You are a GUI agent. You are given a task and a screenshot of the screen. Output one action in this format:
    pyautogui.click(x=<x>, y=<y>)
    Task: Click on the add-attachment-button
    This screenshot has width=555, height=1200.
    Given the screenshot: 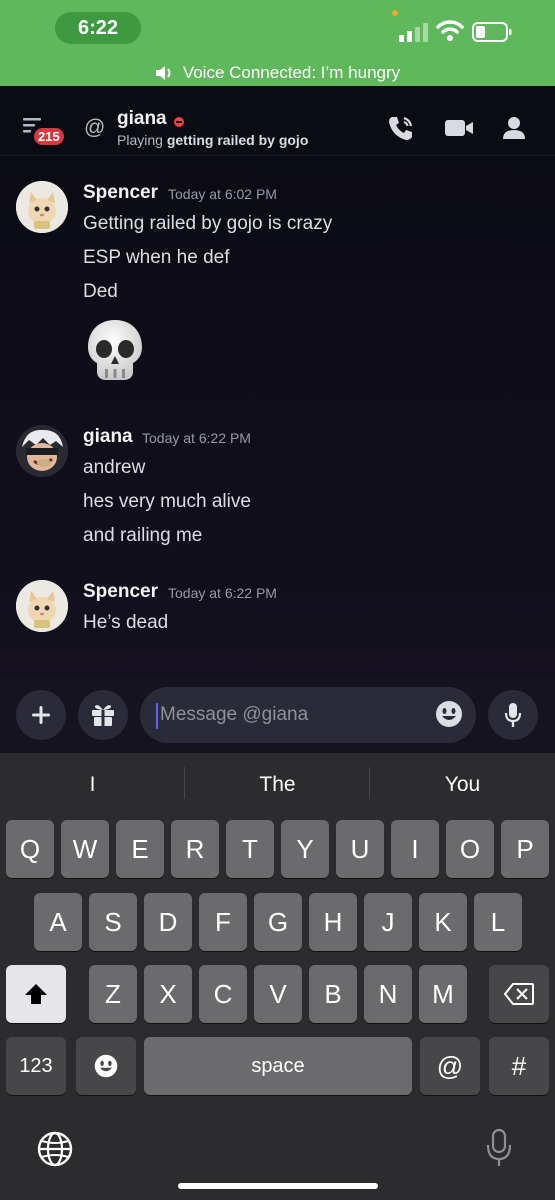 What is the action you would take?
    pyautogui.click(x=41, y=715)
    